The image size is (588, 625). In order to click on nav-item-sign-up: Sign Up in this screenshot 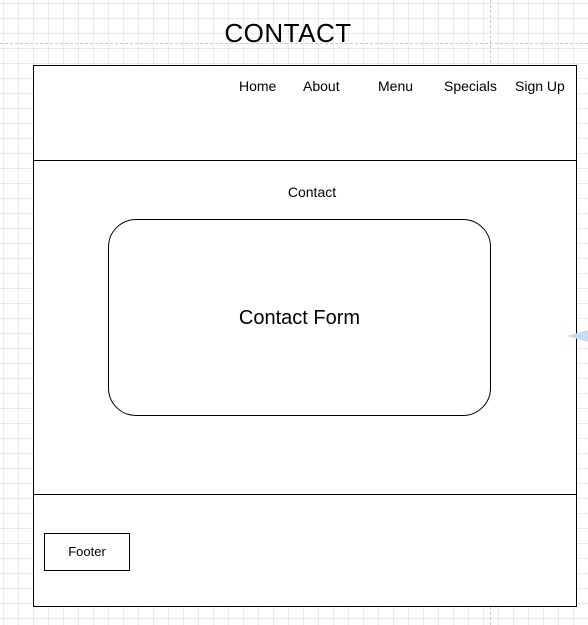, I will do `click(540, 86)`.